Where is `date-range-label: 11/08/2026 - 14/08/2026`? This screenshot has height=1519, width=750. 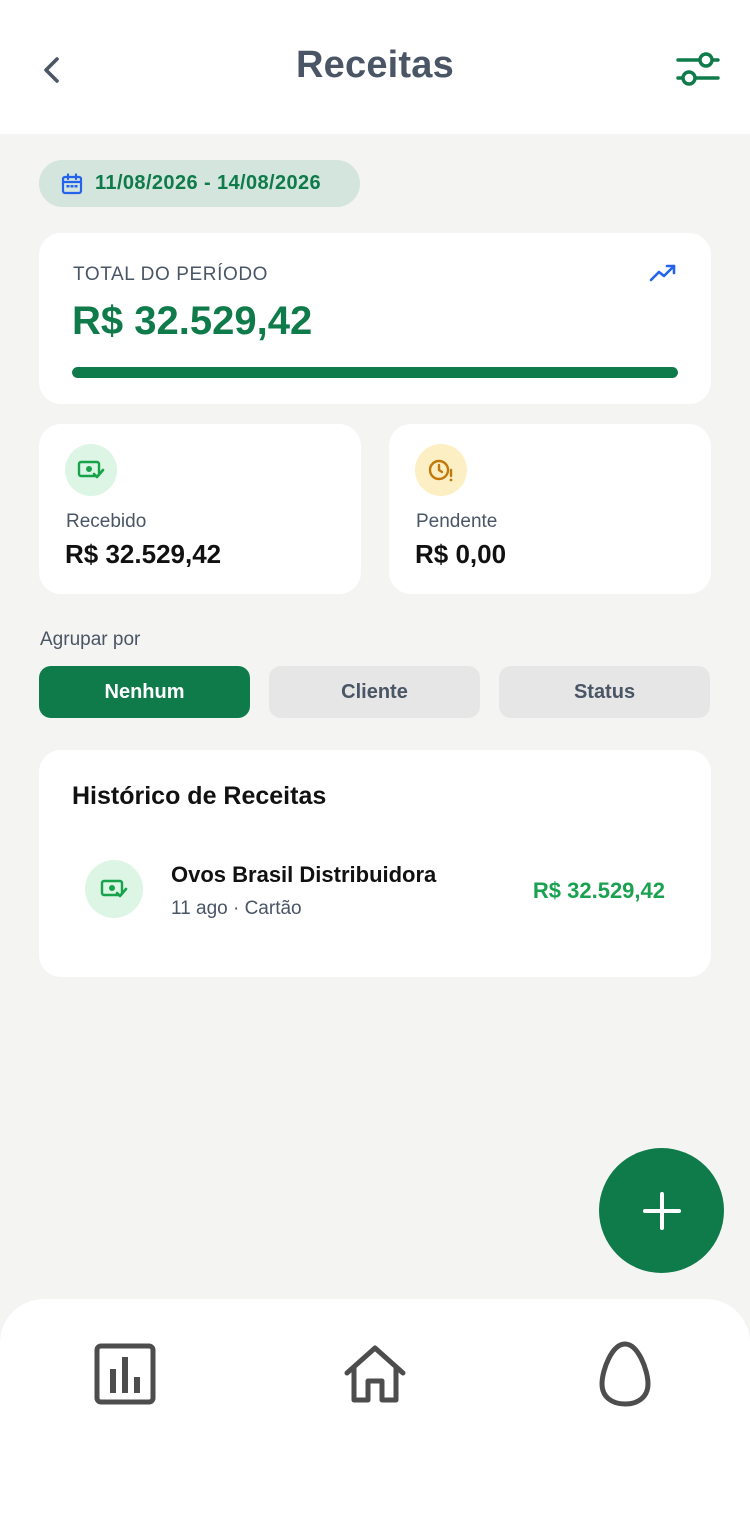 date-range-label: 11/08/2026 - 14/08/2026 is located at coordinates (208, 183).